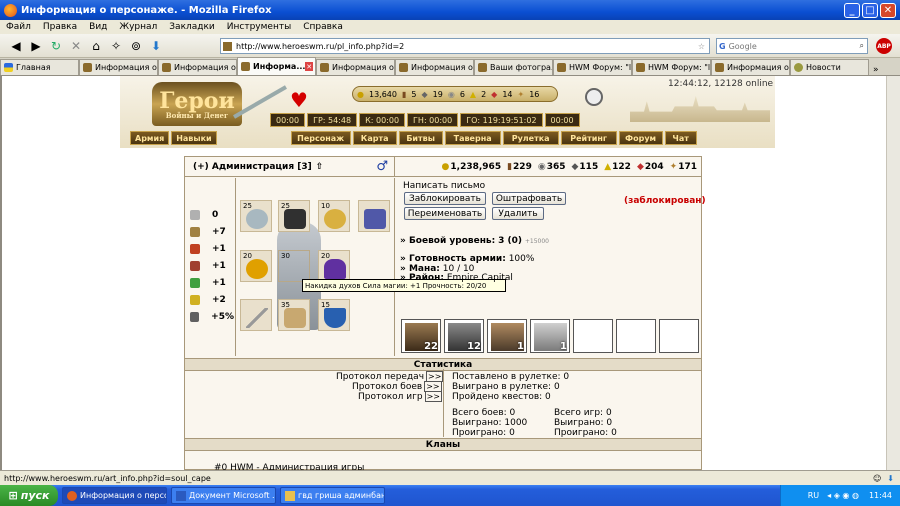  Describe the element at coordinates (640, 138) in the screenshot. I see `nav-forum: Форум` at that location.